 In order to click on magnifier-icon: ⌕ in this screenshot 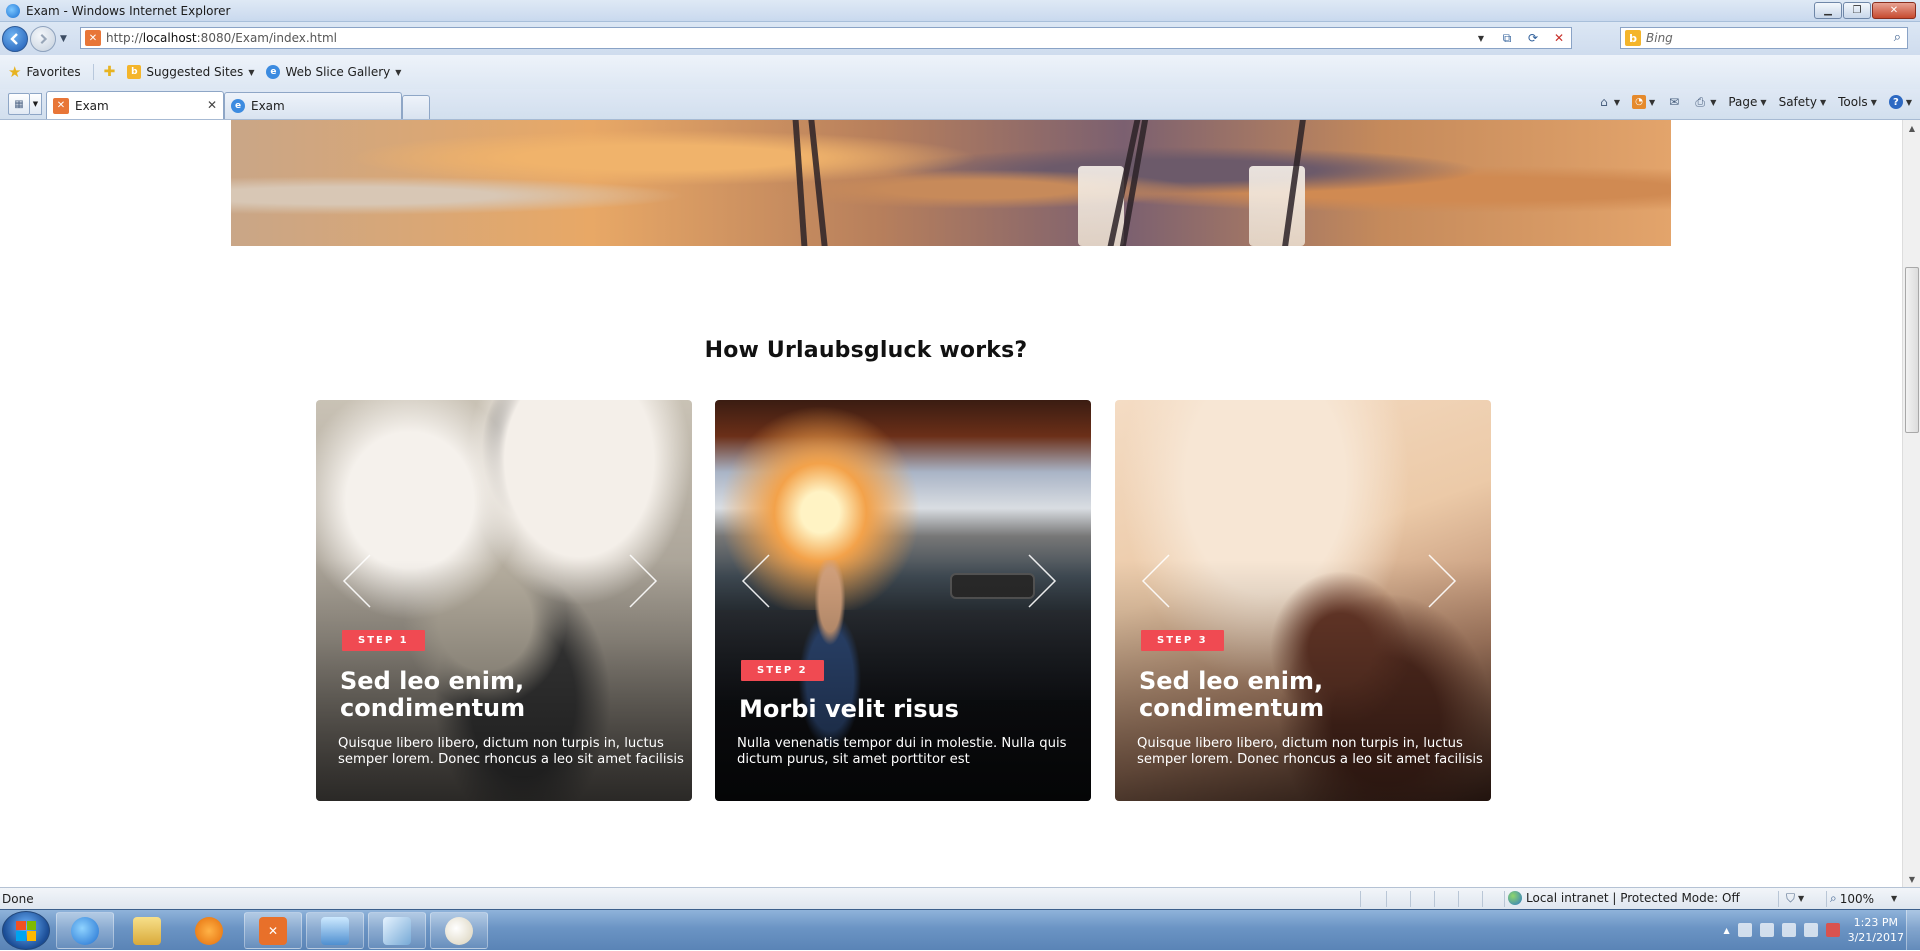, I will do `click(1833, 898)`.